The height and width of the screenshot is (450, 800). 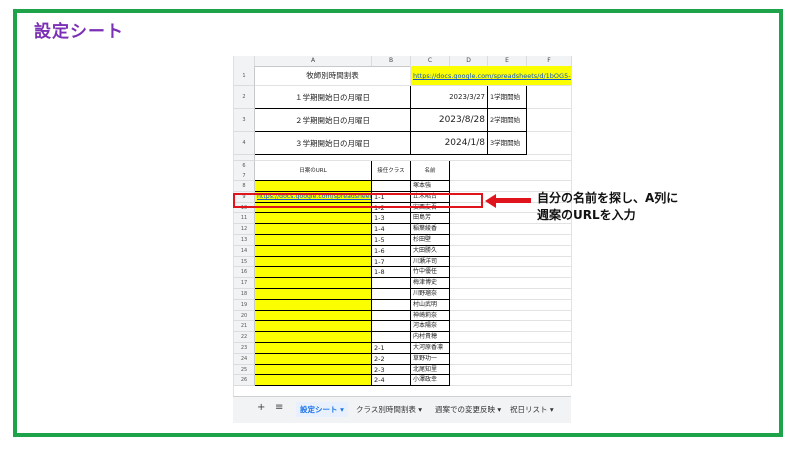 I want to click on row-header: 18, so click(x=244, y=294).